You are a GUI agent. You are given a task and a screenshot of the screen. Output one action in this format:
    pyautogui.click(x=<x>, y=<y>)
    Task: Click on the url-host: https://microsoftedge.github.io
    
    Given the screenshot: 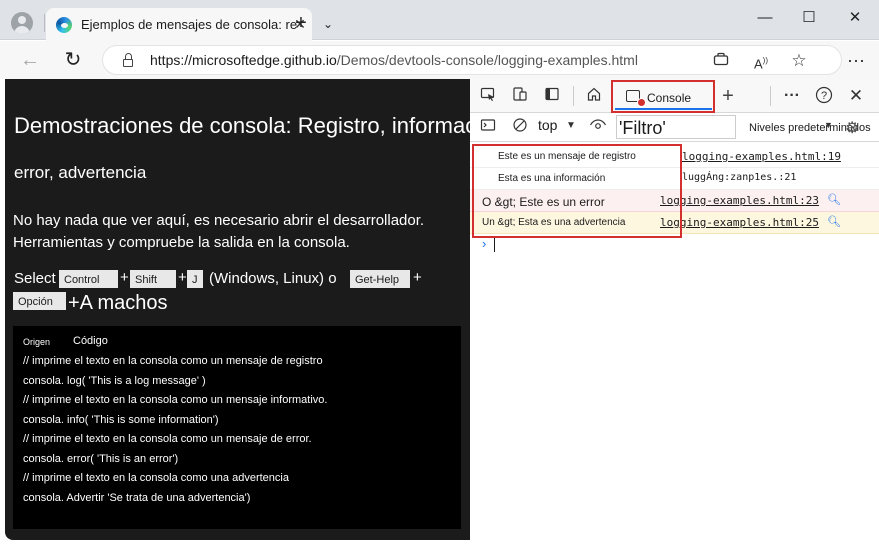 What is the action you would take?
    pyautogui.click(x=243, y=60)
    